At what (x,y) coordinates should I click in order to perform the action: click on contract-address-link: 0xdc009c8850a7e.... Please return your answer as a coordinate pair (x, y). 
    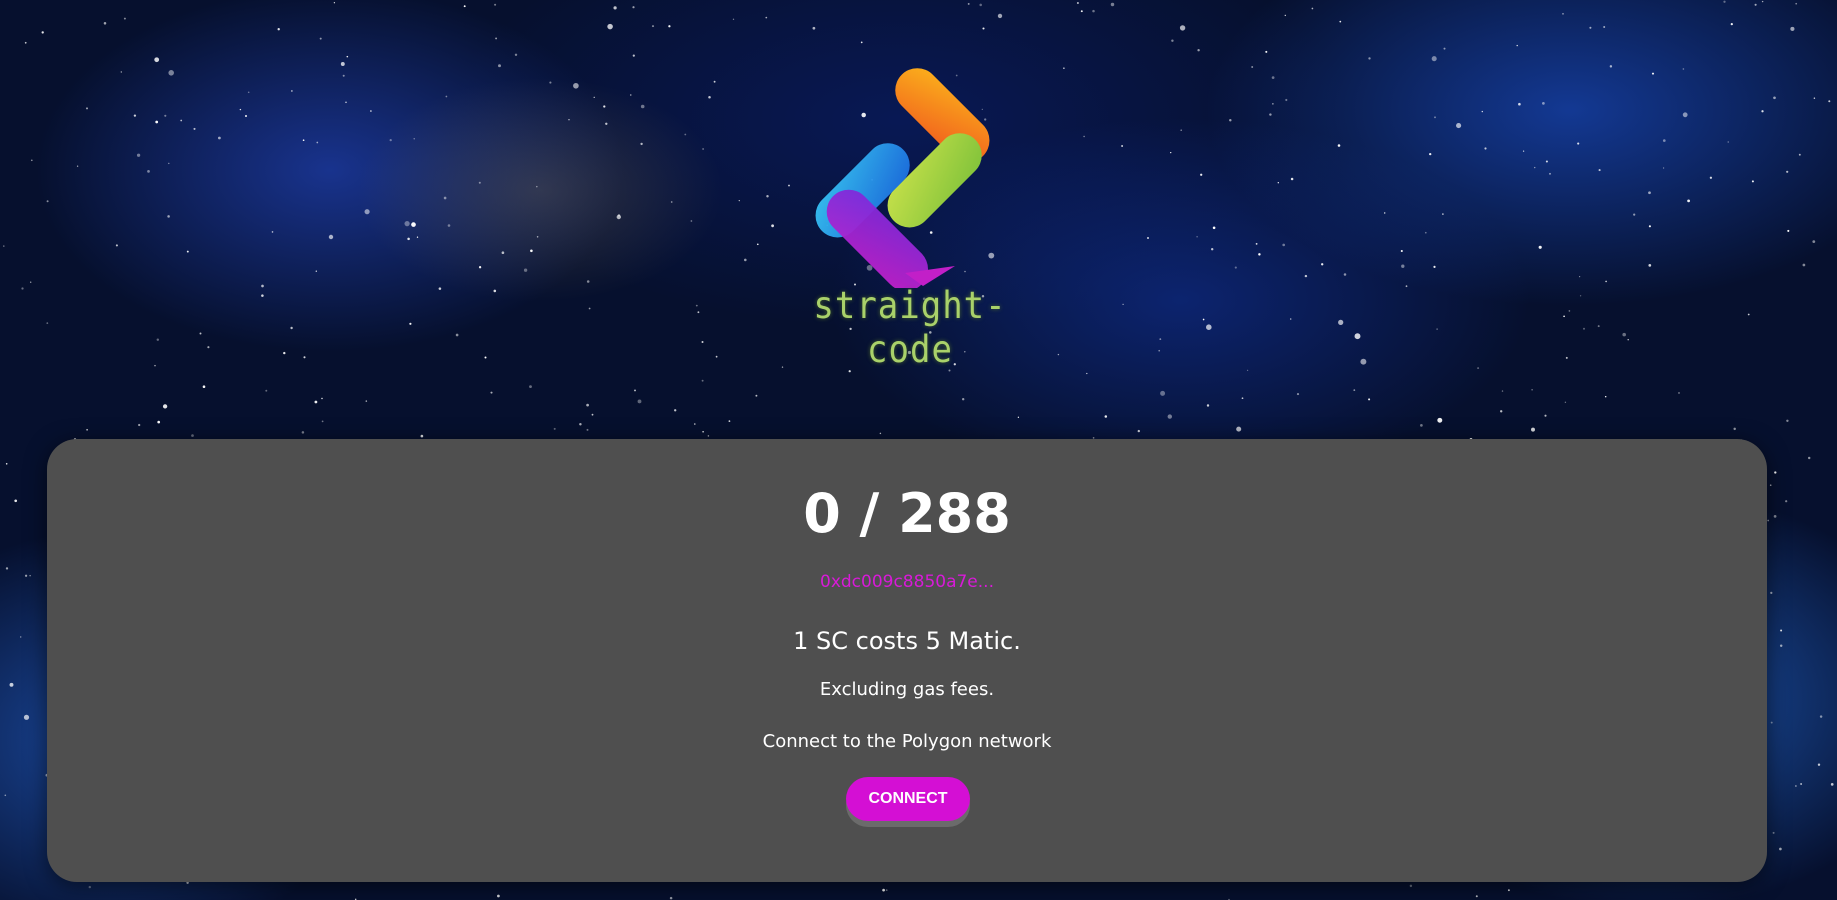
    Looking at the image, I should click on (907, 582).